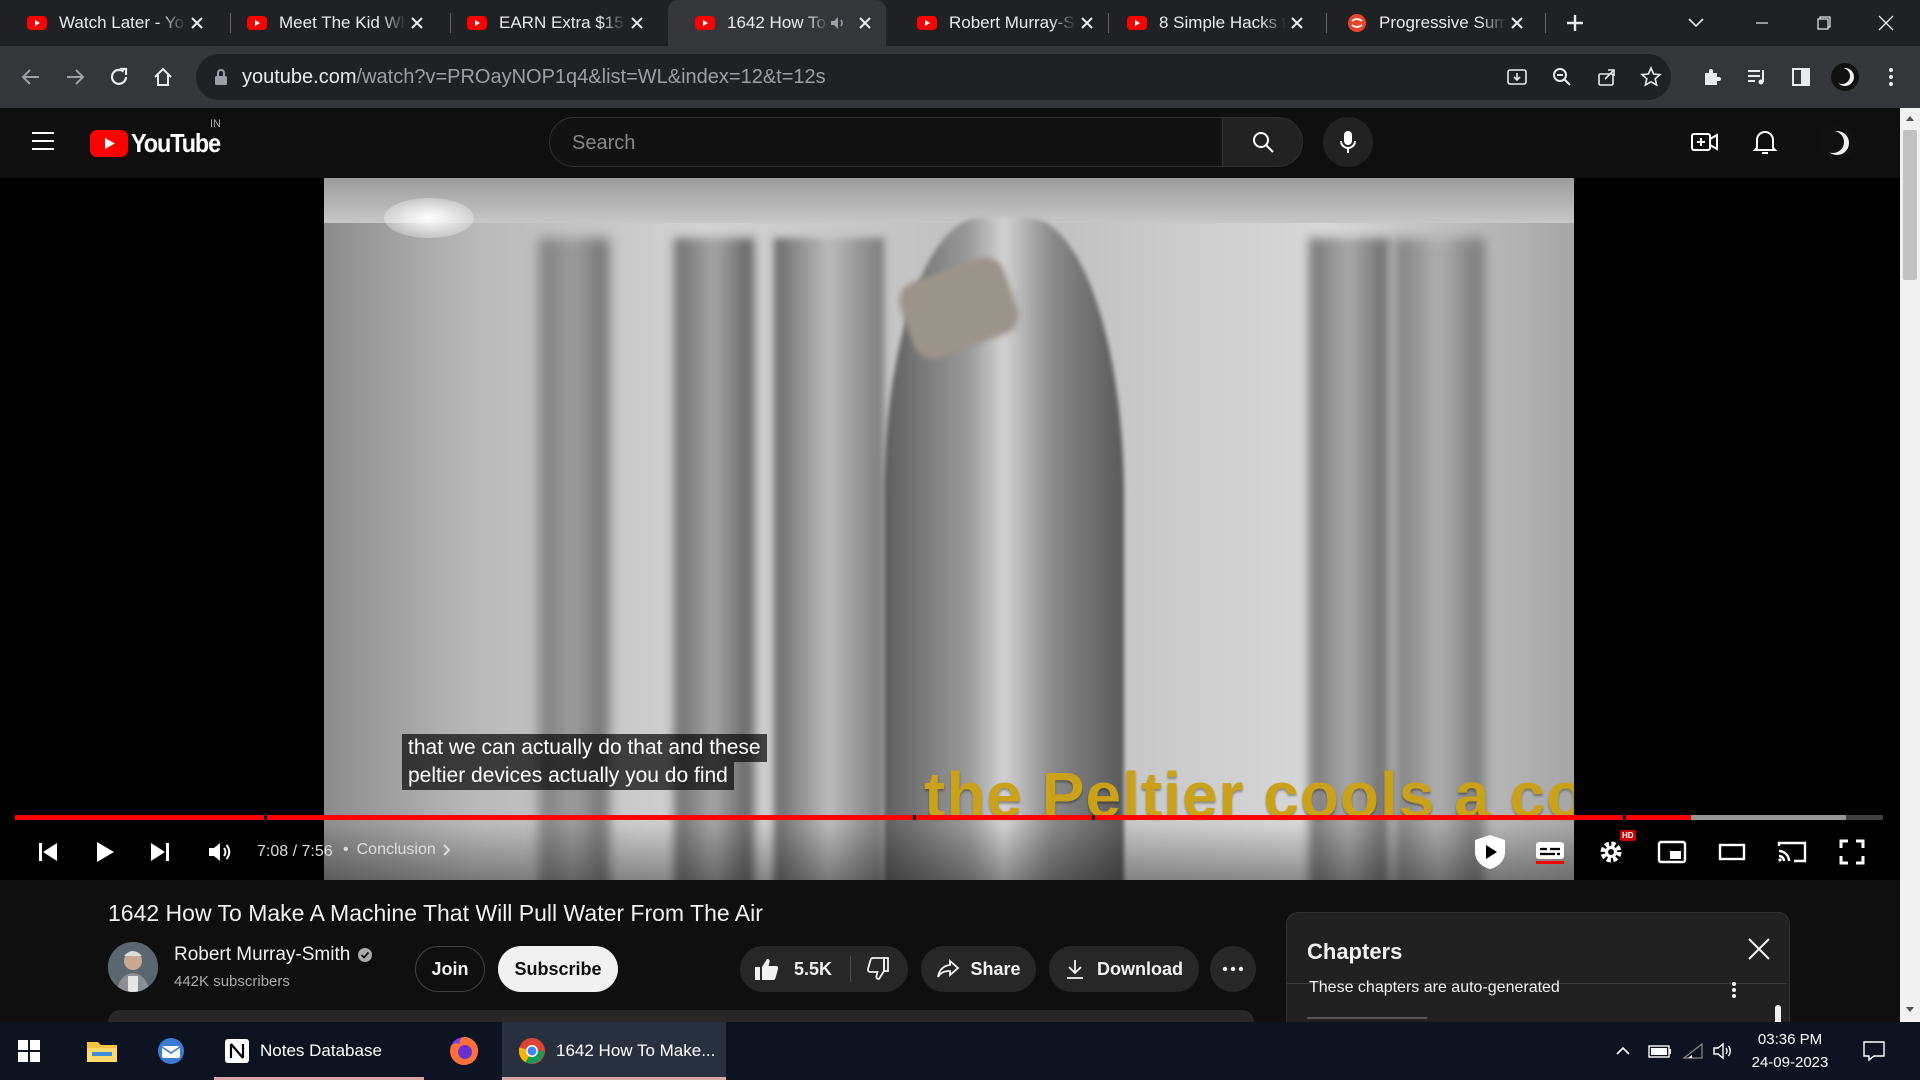 This screenshot has width=1920, height=1080. What do you see at coordinates (1874, 1051) in the screenshot?
I see `notification-center-button` at bounding box center [1874, 1051].